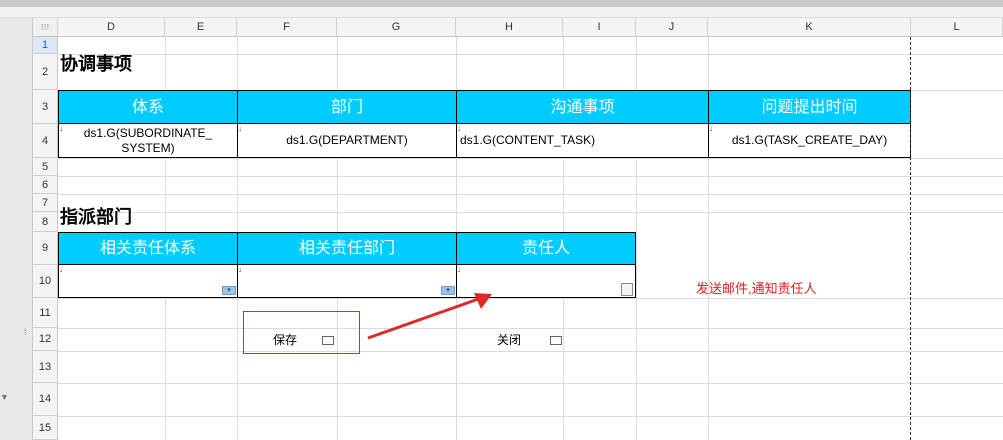 The image size is (1003, 440). What do you see at coordinates (556, 340) in the screenshot?
I see `button-widget-icon` at bounding box center [556, 340].